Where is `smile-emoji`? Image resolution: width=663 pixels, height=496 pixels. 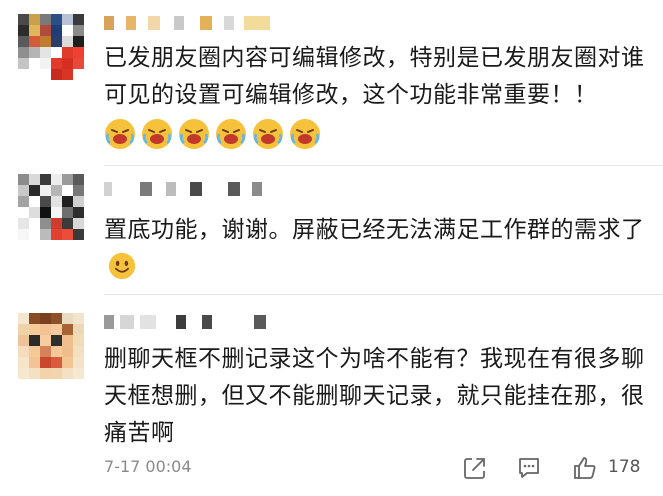 smile-emoji is located at coordinates (122, 266).